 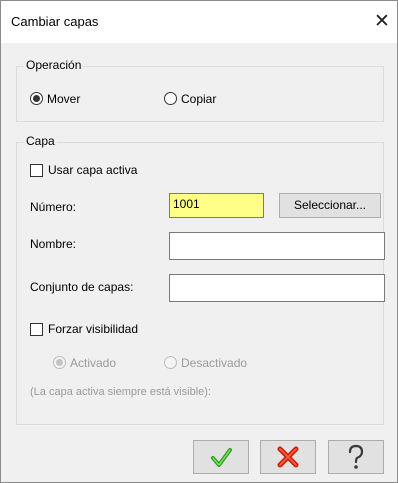 I want to click on move-radio, so click(x=36, y=98).